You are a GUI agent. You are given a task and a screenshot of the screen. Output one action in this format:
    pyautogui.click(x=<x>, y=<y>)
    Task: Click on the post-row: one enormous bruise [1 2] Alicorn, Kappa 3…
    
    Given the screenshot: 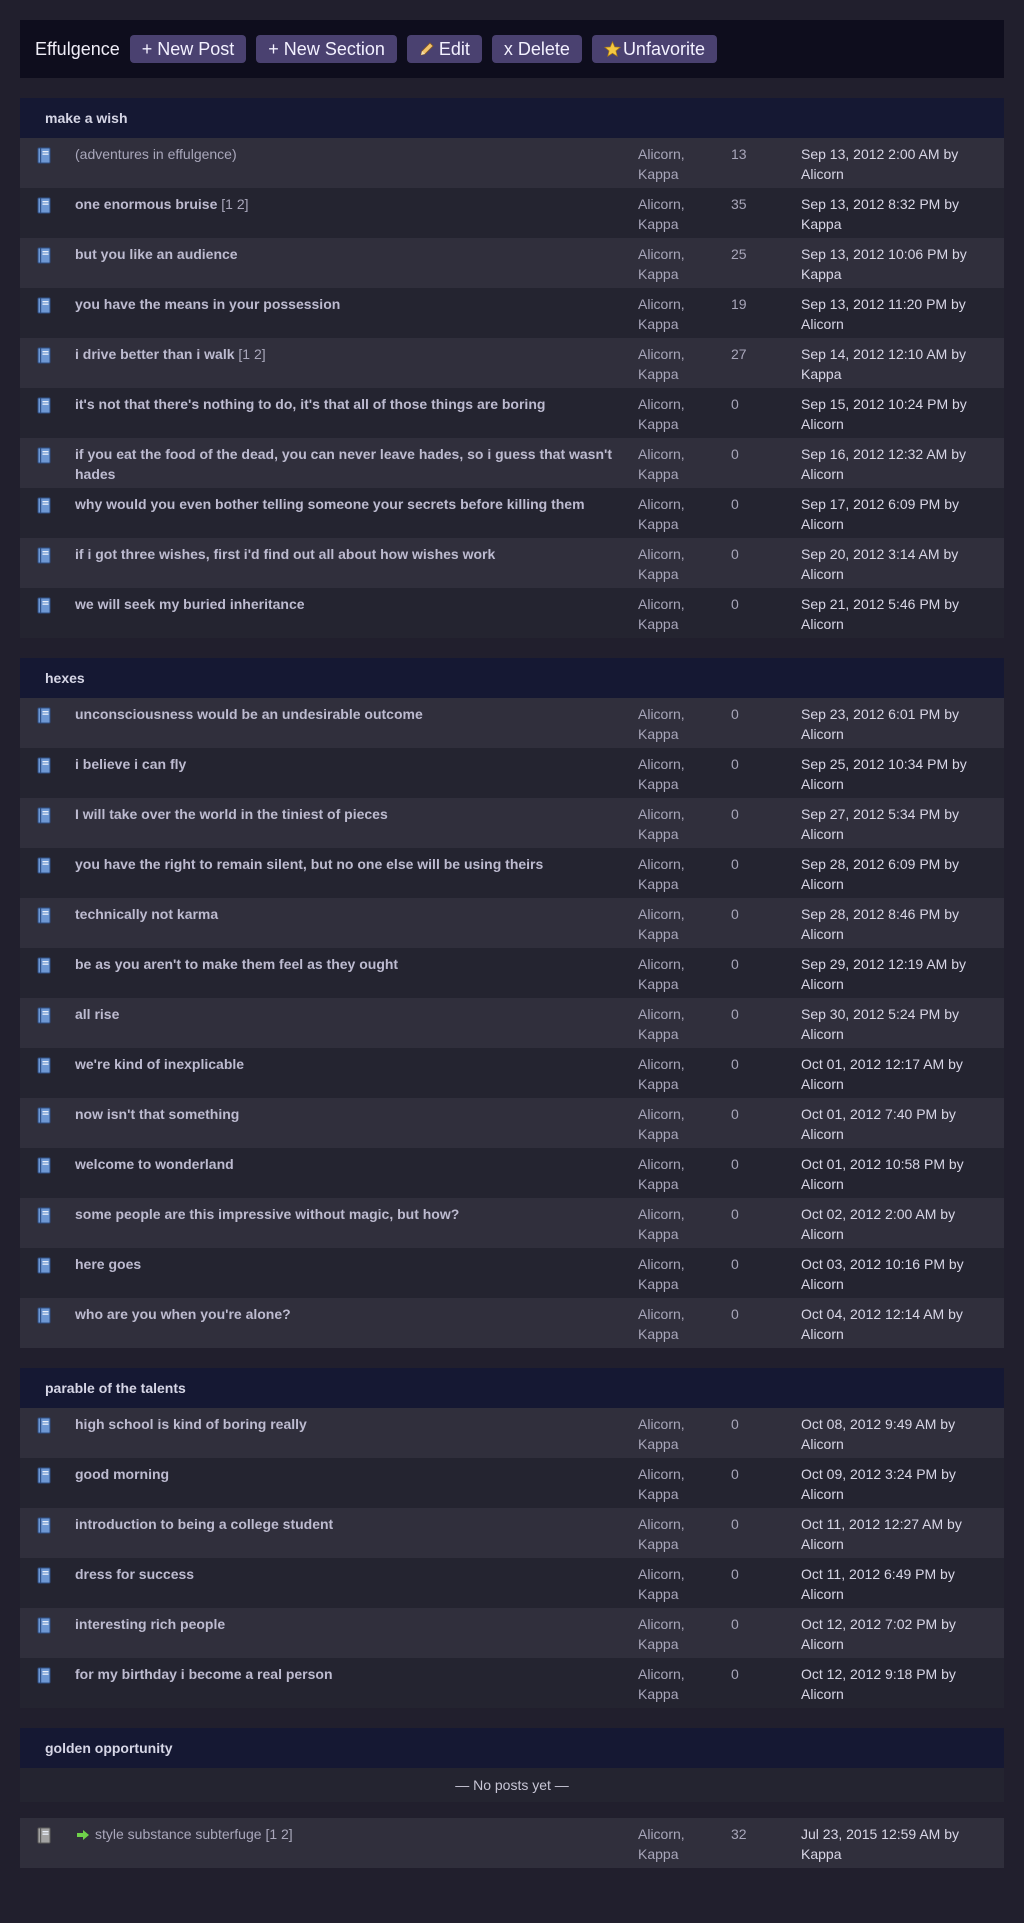 What is the action you would take?
    pyautogui.click(x=512, y=213)
    